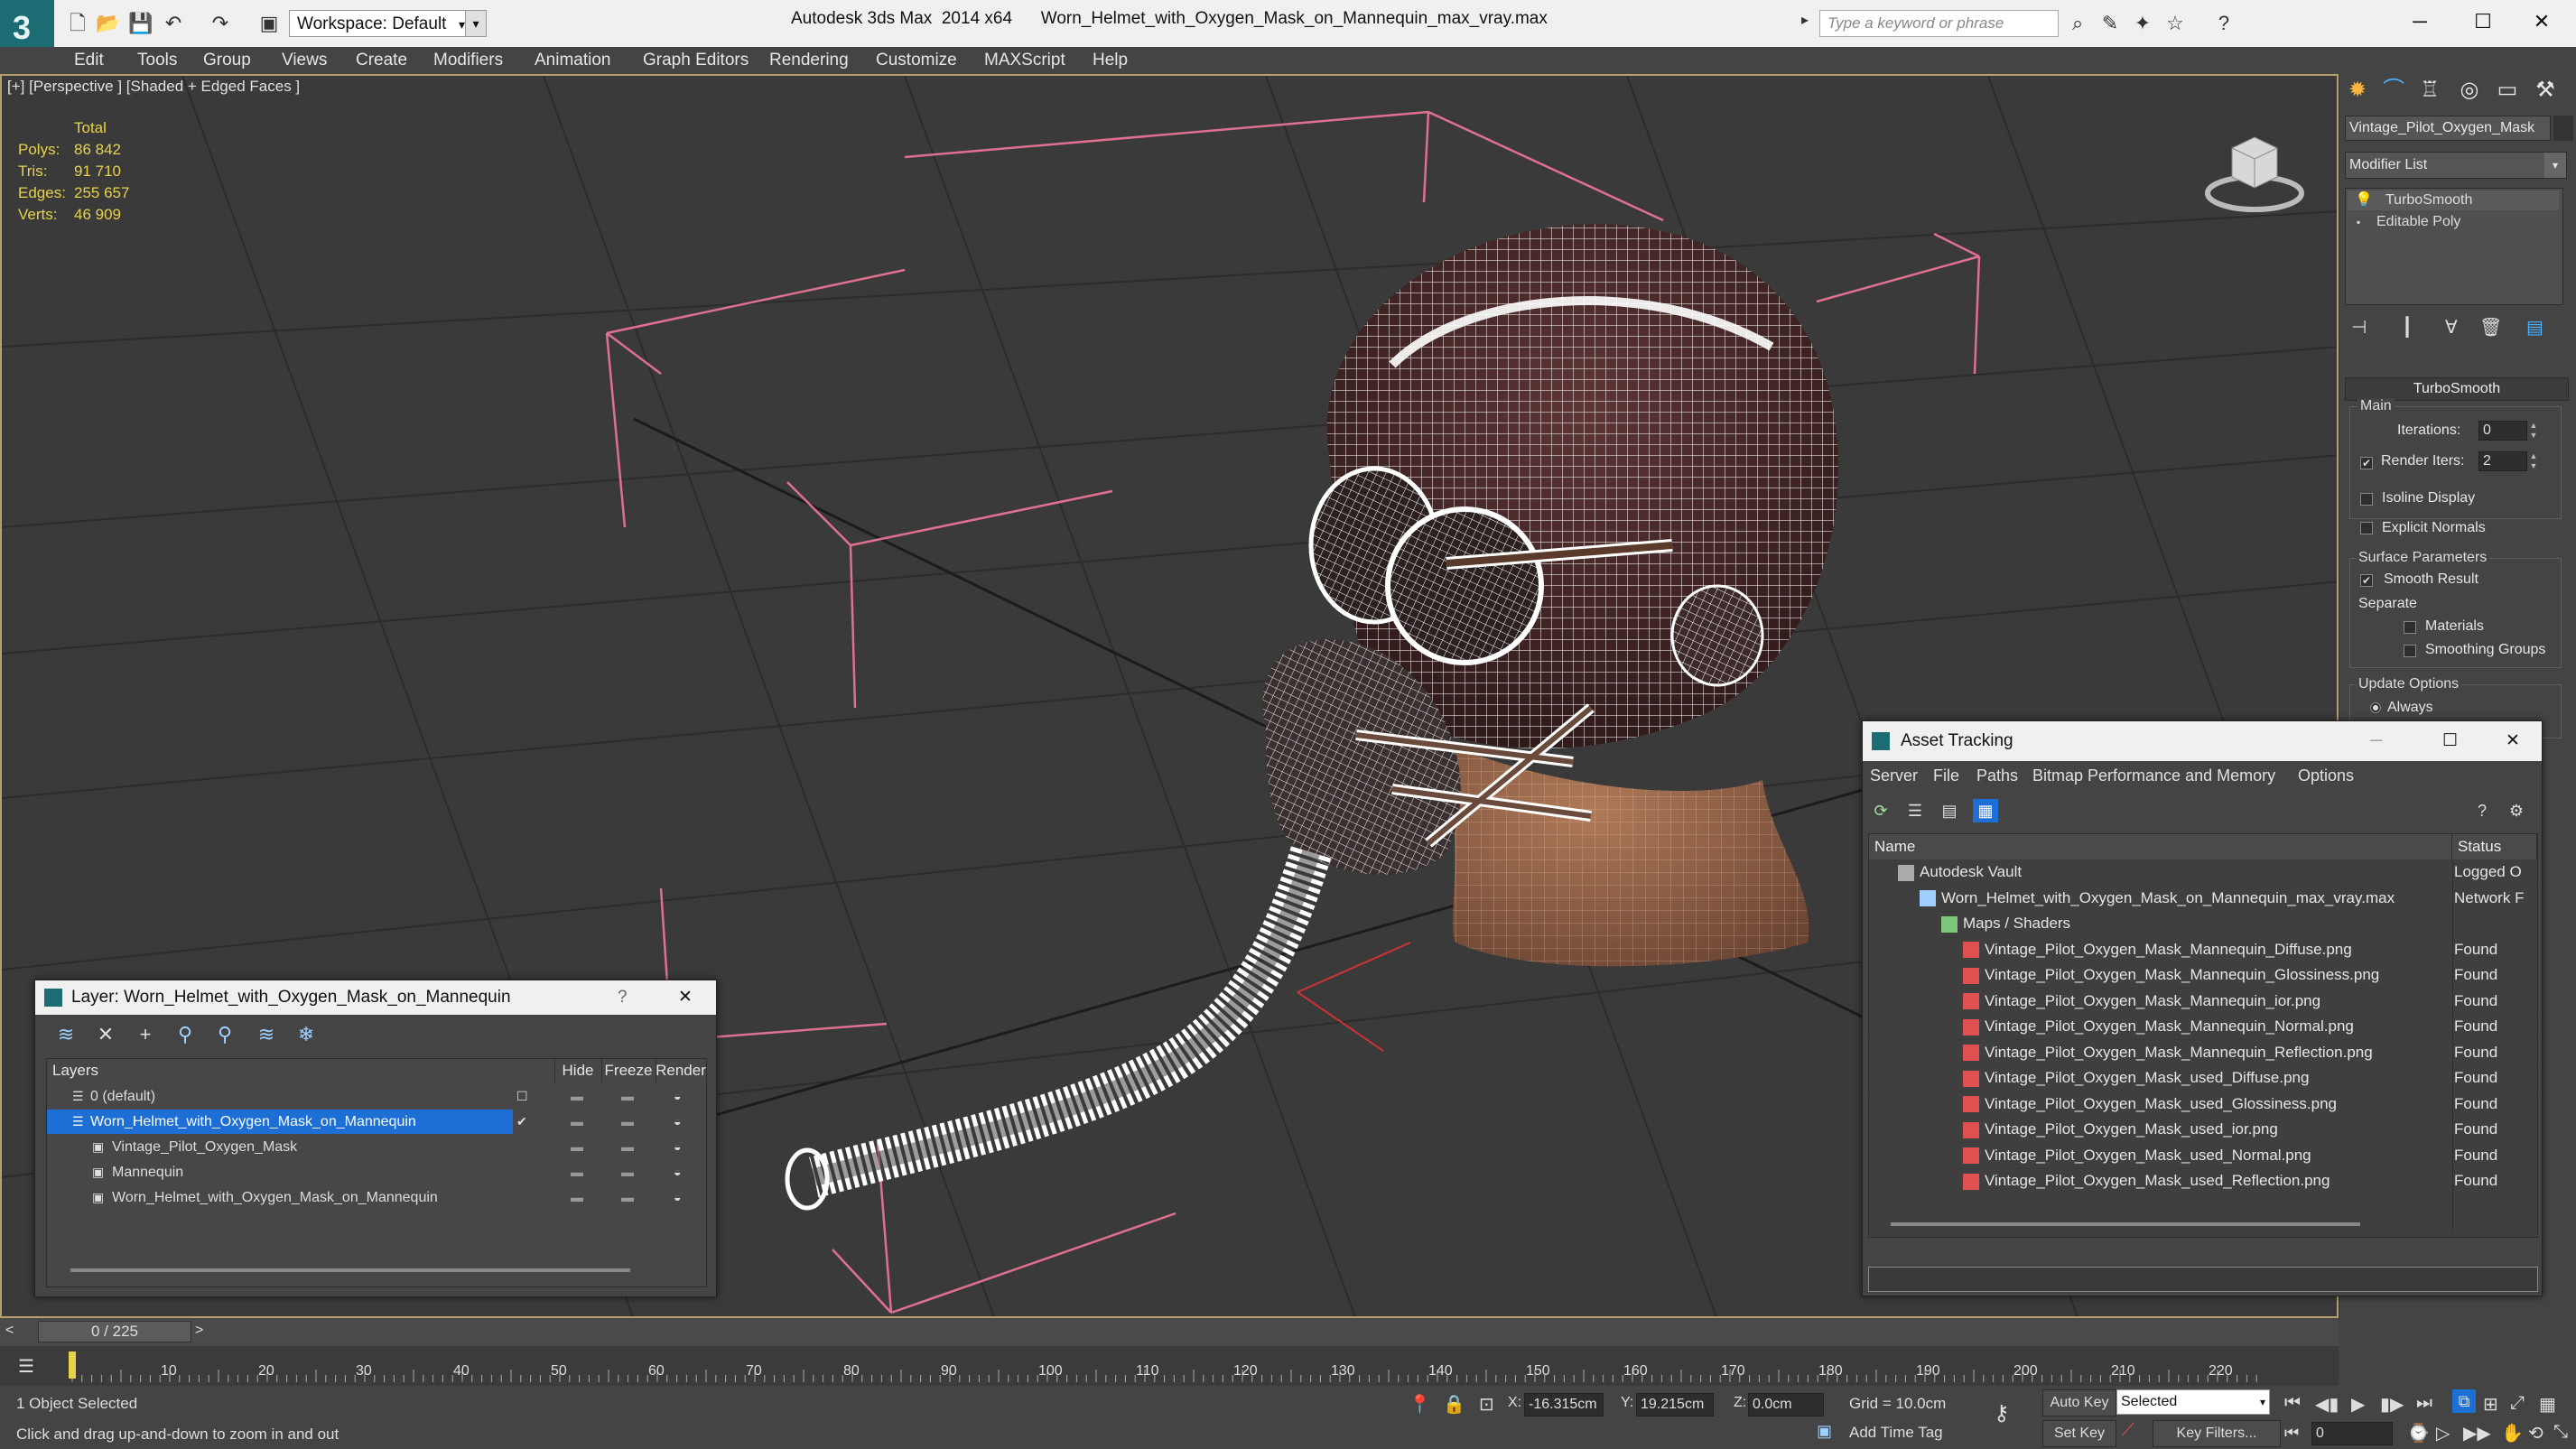 The image size is (2576, 1449). Describe the element at coordinates (2430, 90) in the screenshot. I see `hierarchy-tab-icon: ♖` at that location.